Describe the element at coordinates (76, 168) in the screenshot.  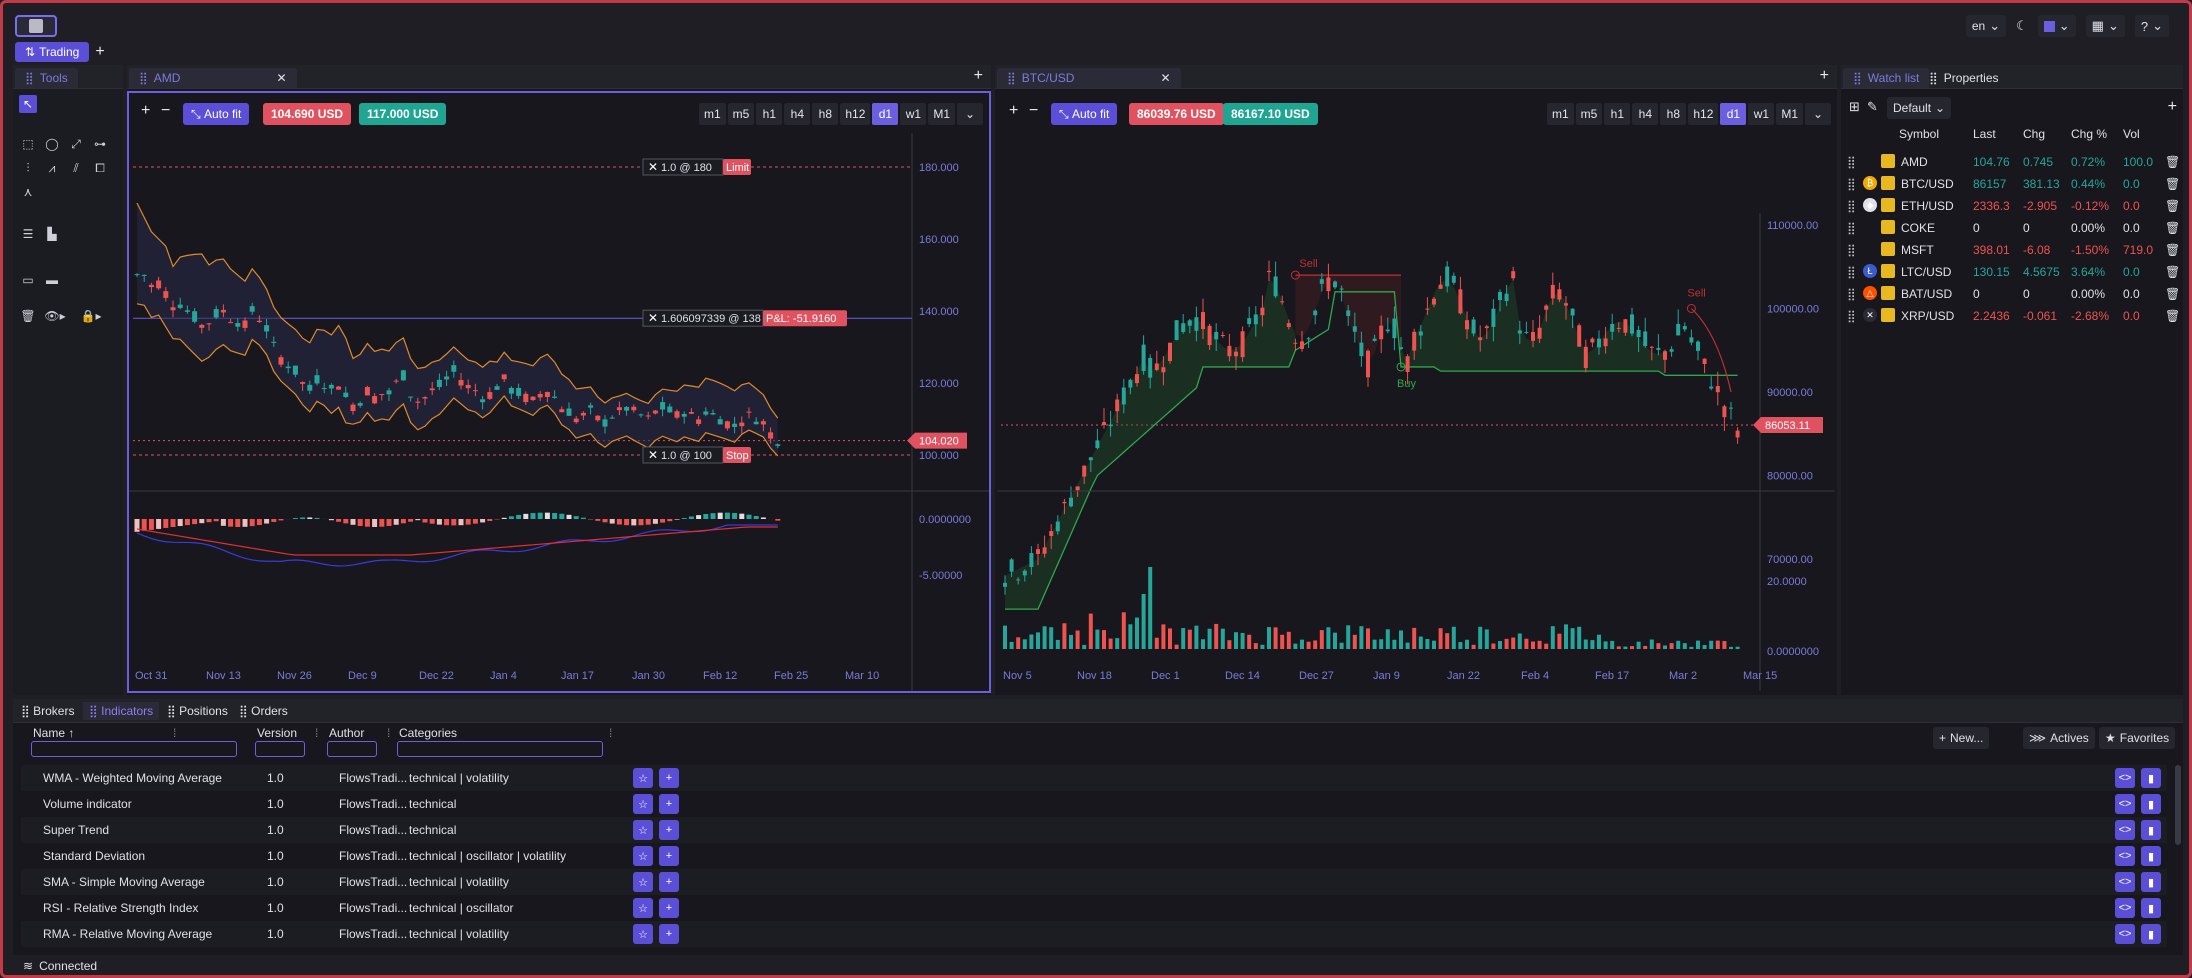
I see `parallel-channel-tool-icon: ⫽` at that location.